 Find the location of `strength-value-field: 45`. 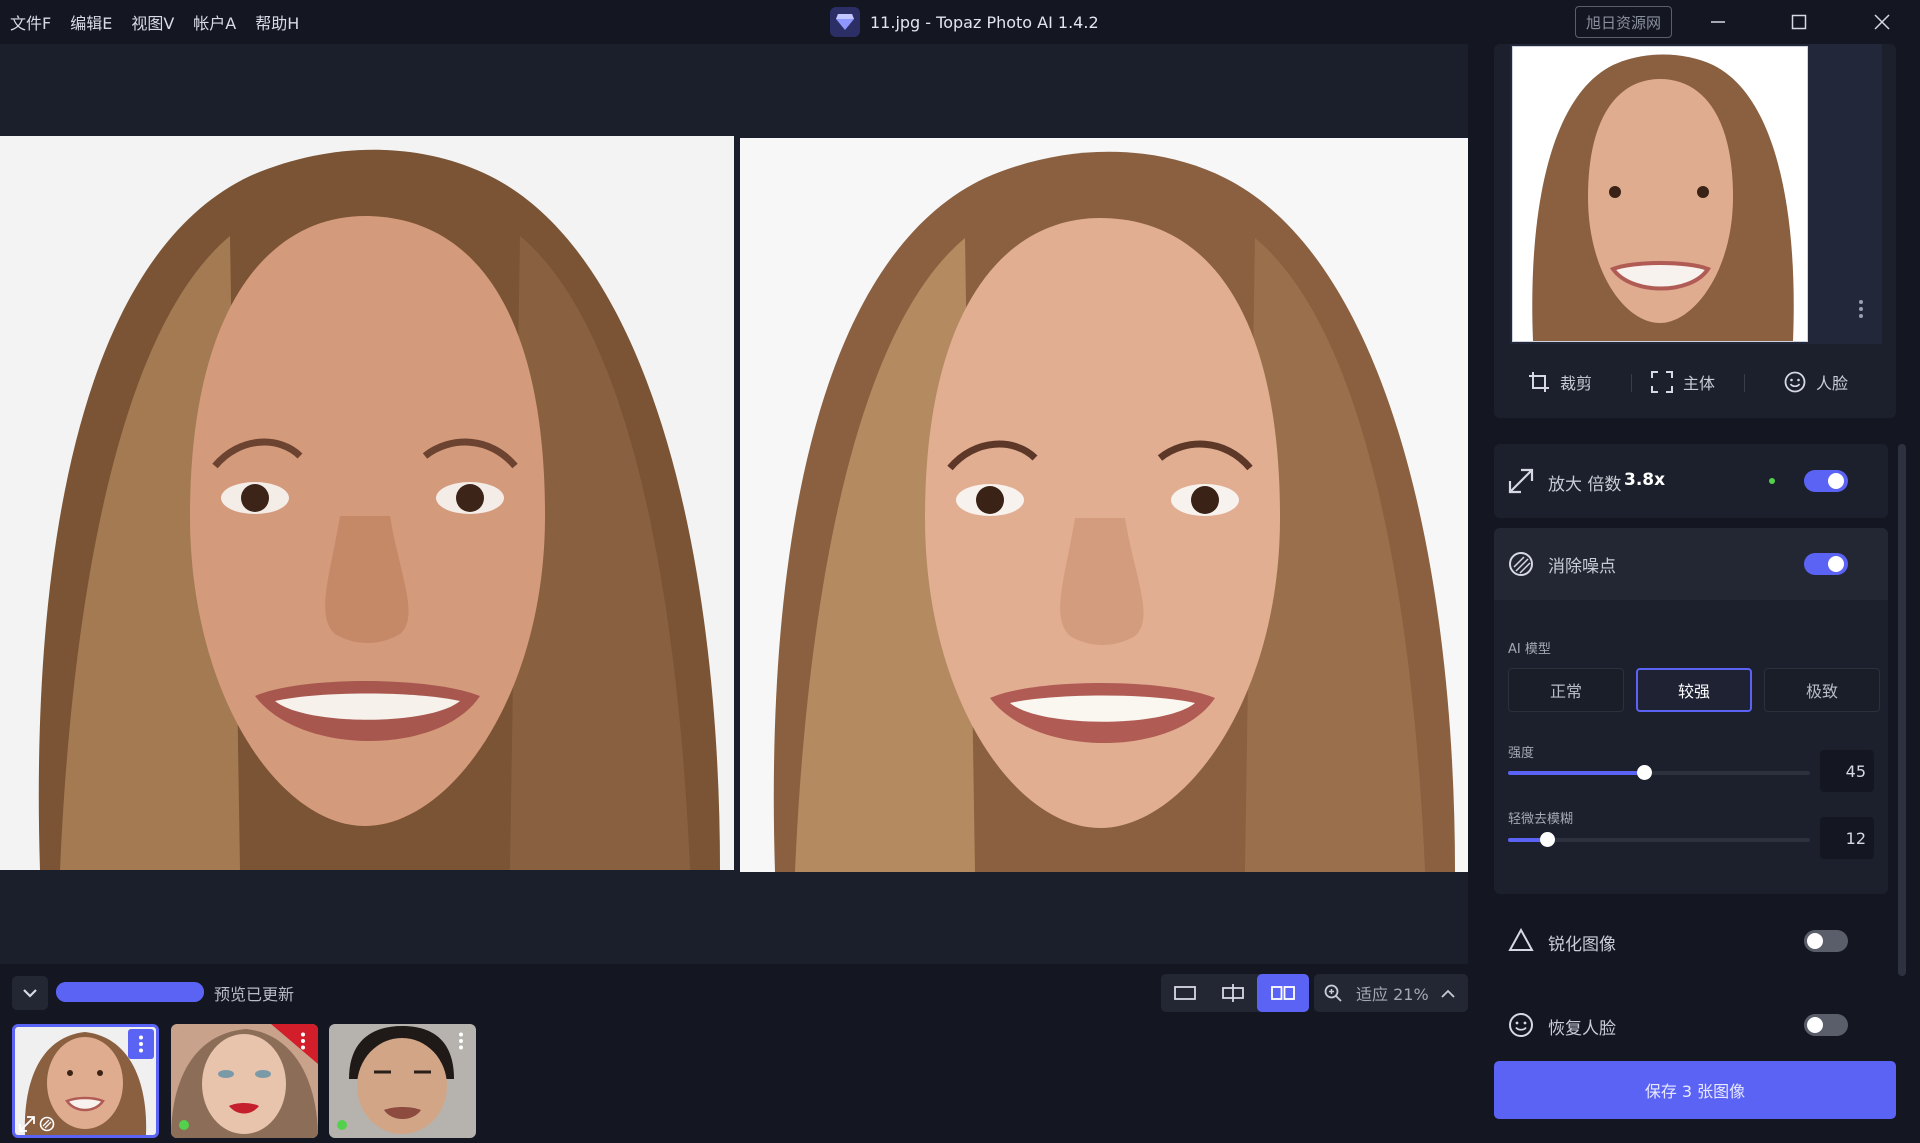

strength-value-field: 45 is located at coordinates (1847, 771).